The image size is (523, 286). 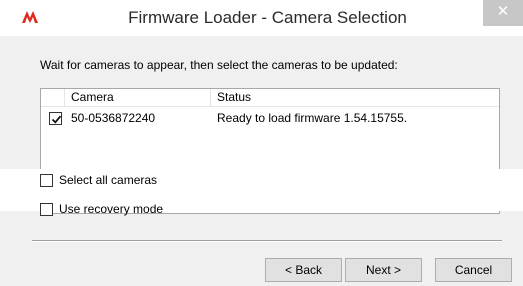 I want to click on column-header-status: Status, so click(x=355, y=98).